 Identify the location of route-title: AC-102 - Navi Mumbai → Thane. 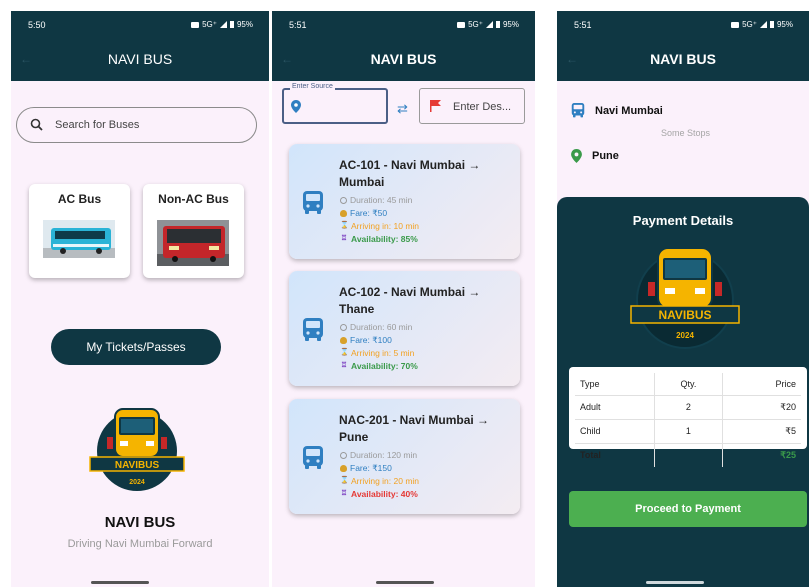
(410, 300).